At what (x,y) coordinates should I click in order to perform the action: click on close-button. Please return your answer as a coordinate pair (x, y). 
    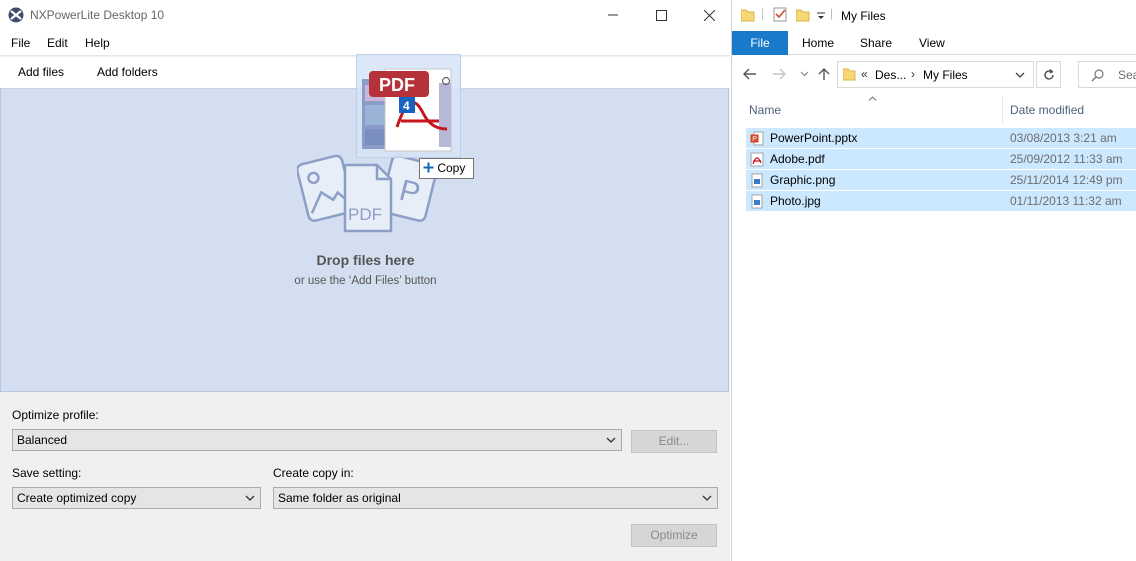
    Looking at the image, I should click on (709, 15).